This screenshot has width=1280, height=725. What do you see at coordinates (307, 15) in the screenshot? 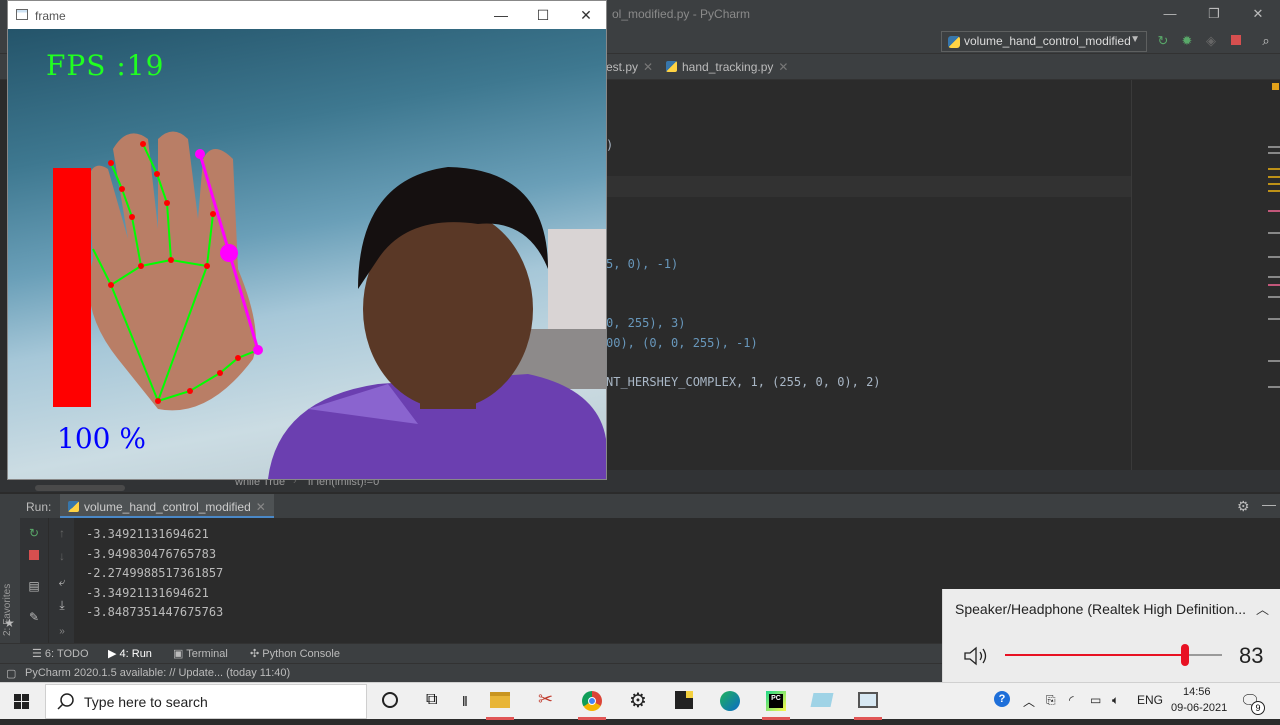
I see `frame-title-bar: frame — ☐ ✕` at bounding box center [307, 15].